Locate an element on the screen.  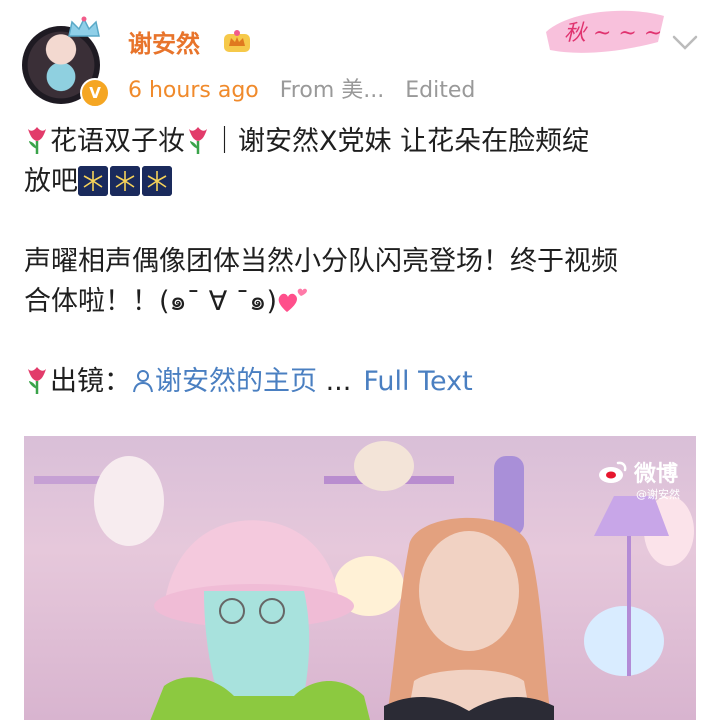
weibo-brand-text: 微博 is located at coordinates (656, 474).